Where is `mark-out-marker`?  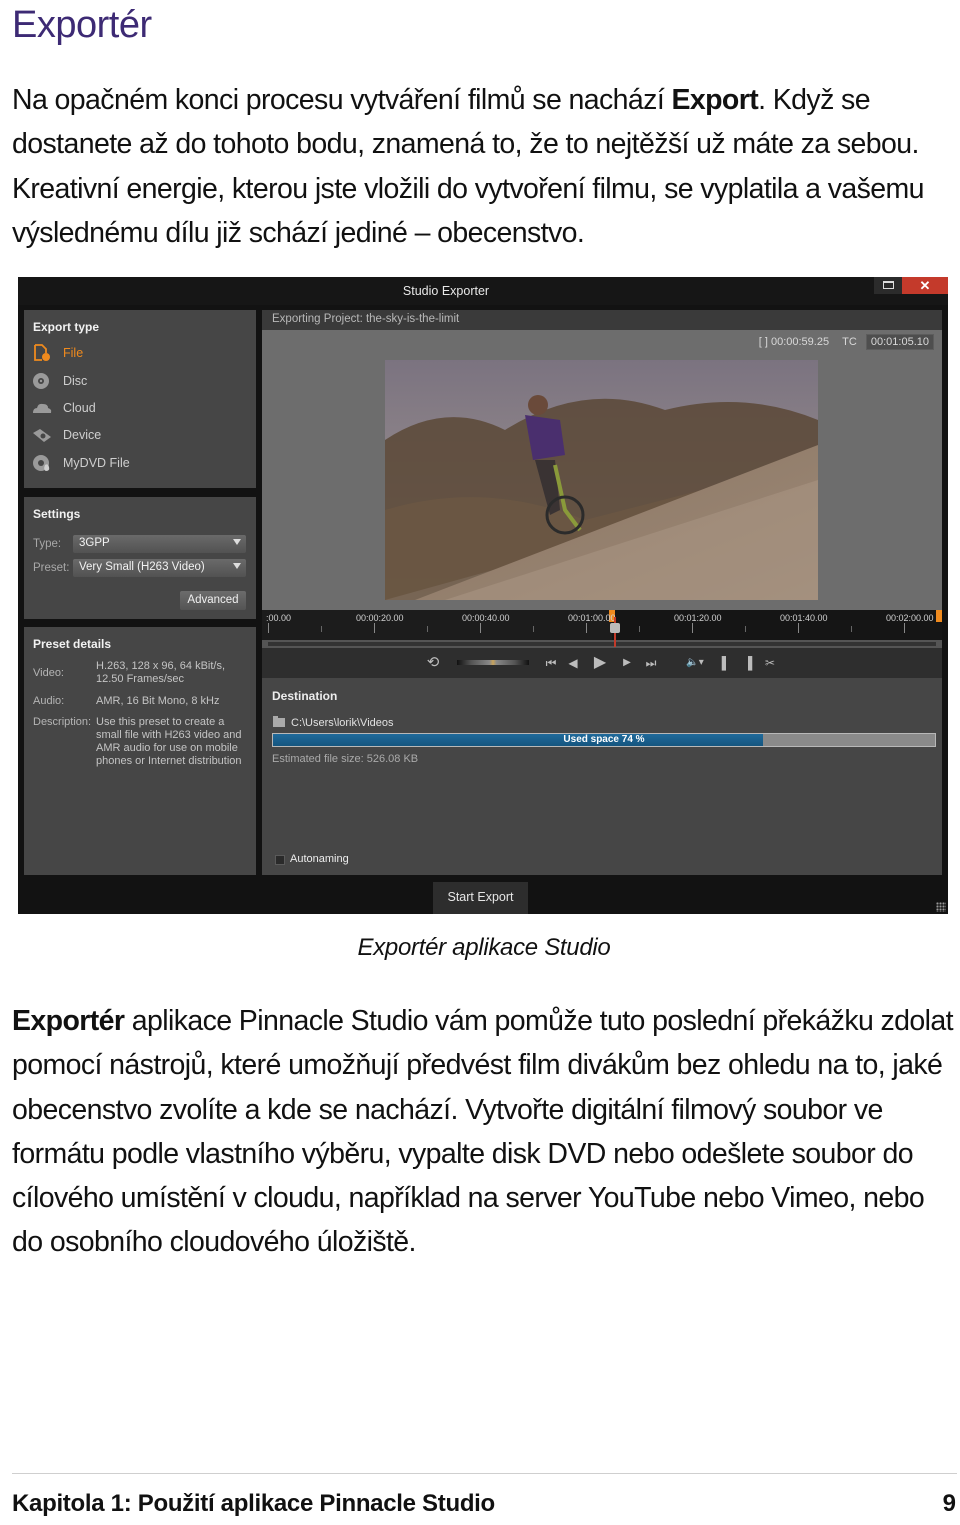 mark-out-marker is located at coordinates (939, 616).